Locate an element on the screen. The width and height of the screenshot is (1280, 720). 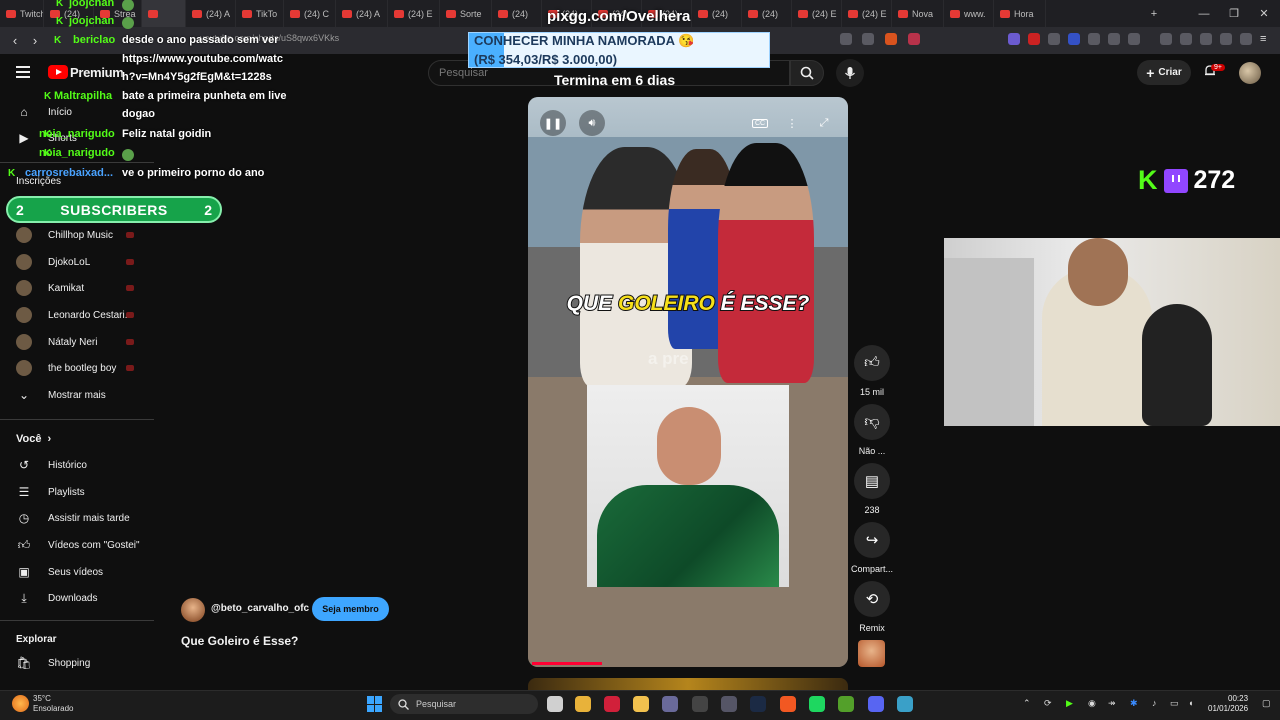
steam-icon is located at coordinates (758, 704).